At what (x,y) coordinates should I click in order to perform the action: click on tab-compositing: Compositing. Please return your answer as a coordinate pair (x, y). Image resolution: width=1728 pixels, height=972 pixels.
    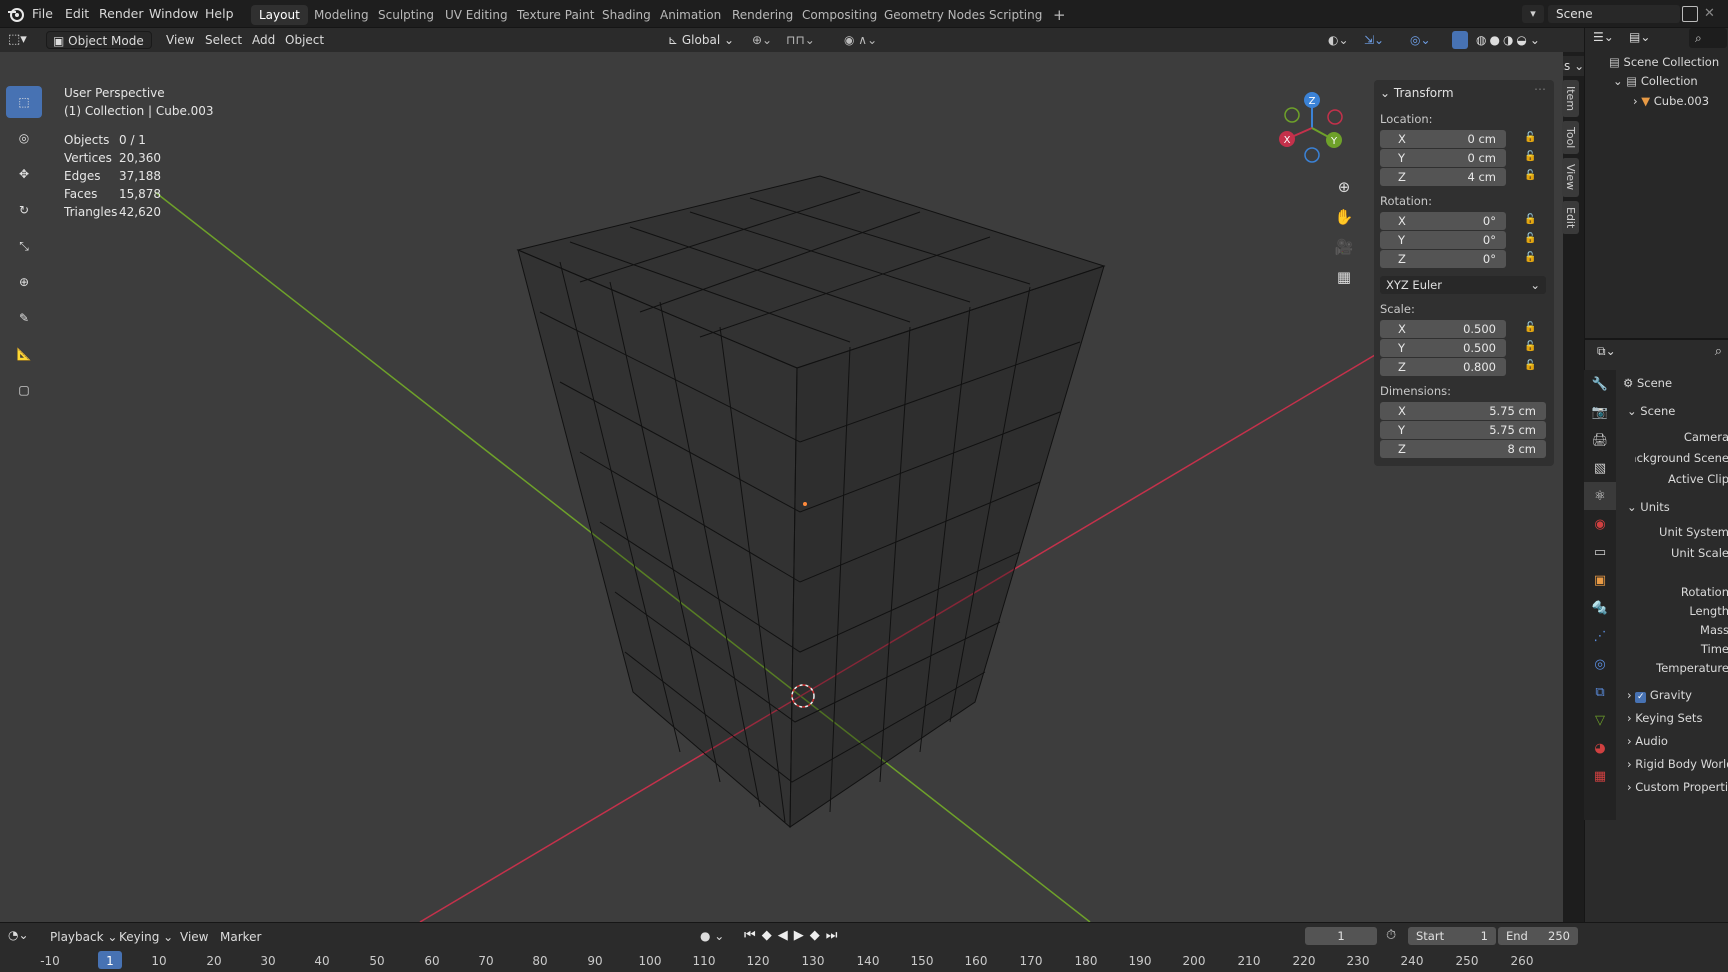
    Looking at the image, I should click on (839, 15).